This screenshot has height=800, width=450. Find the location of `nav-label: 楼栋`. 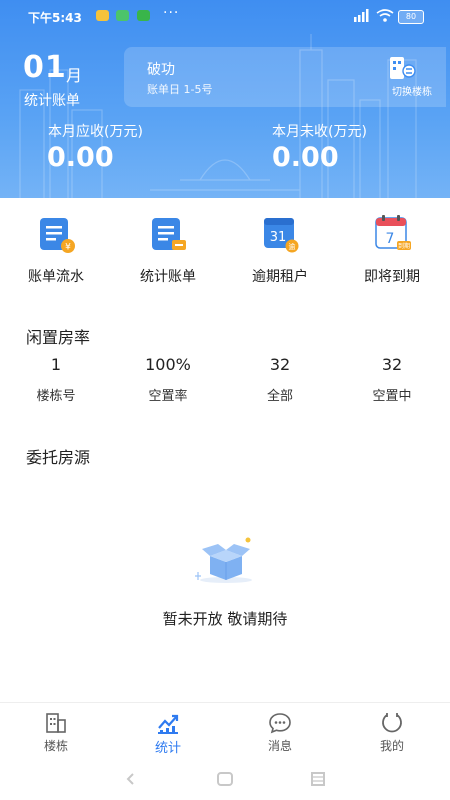

nav-label: 楼栋 is located at coordinates (55, 746).